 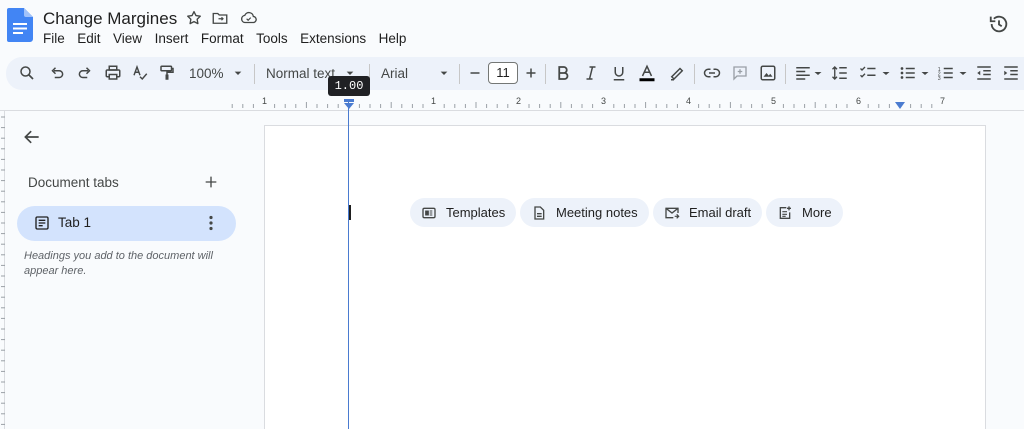 What do you see at coordinates (774, 101) in the screenshot?
I see `ruler-number: 5` at bounding box center [774, 101].